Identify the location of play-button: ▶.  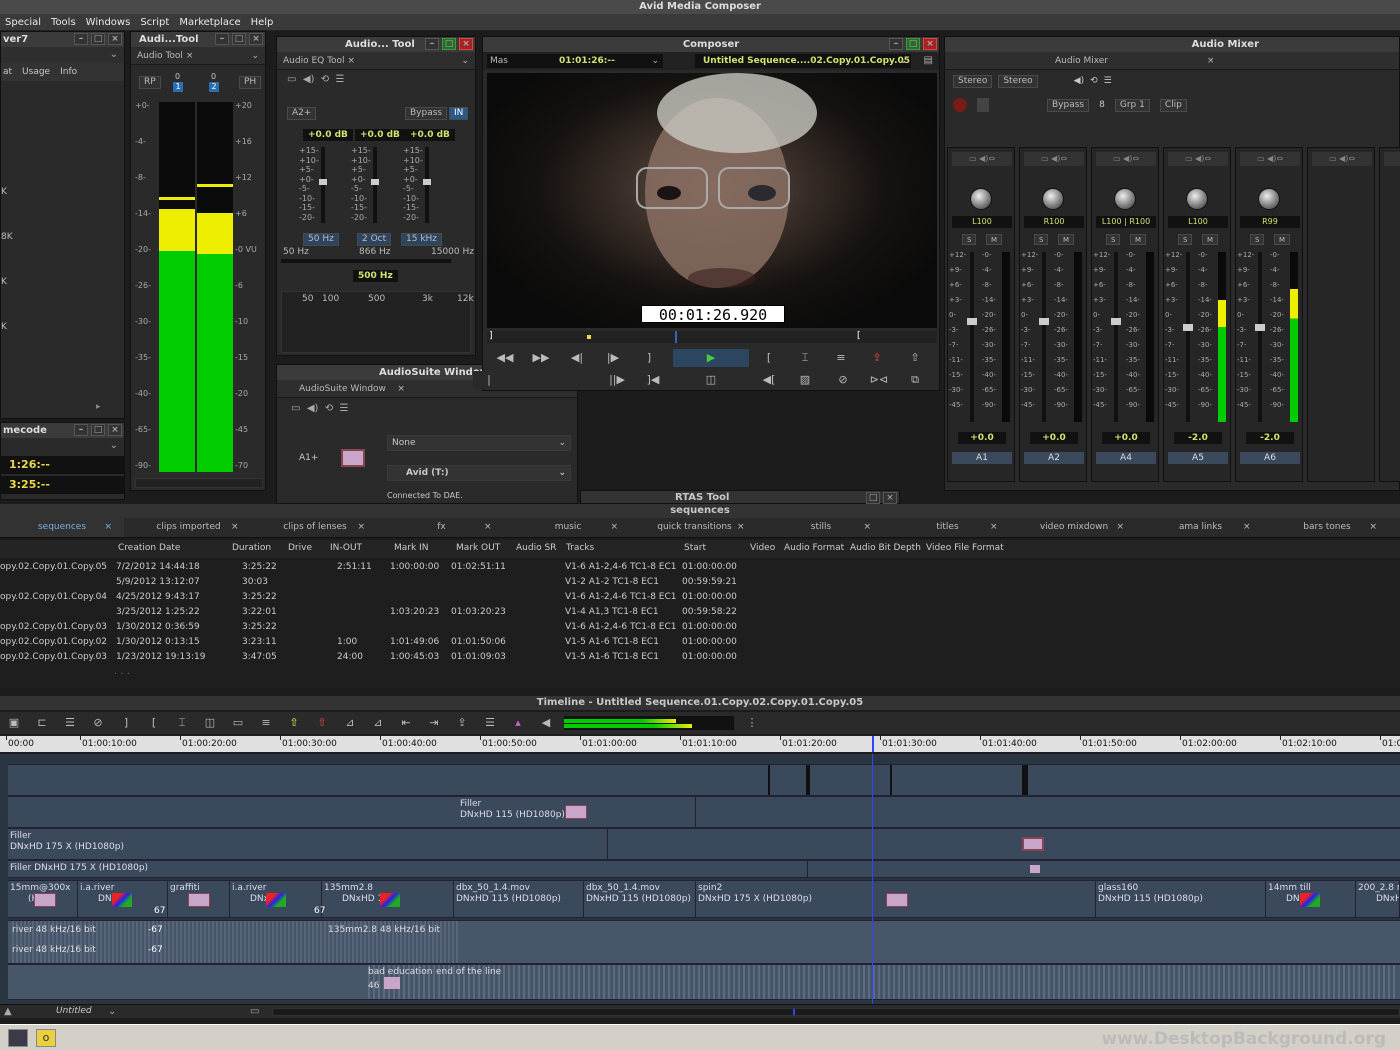
(711, 358).